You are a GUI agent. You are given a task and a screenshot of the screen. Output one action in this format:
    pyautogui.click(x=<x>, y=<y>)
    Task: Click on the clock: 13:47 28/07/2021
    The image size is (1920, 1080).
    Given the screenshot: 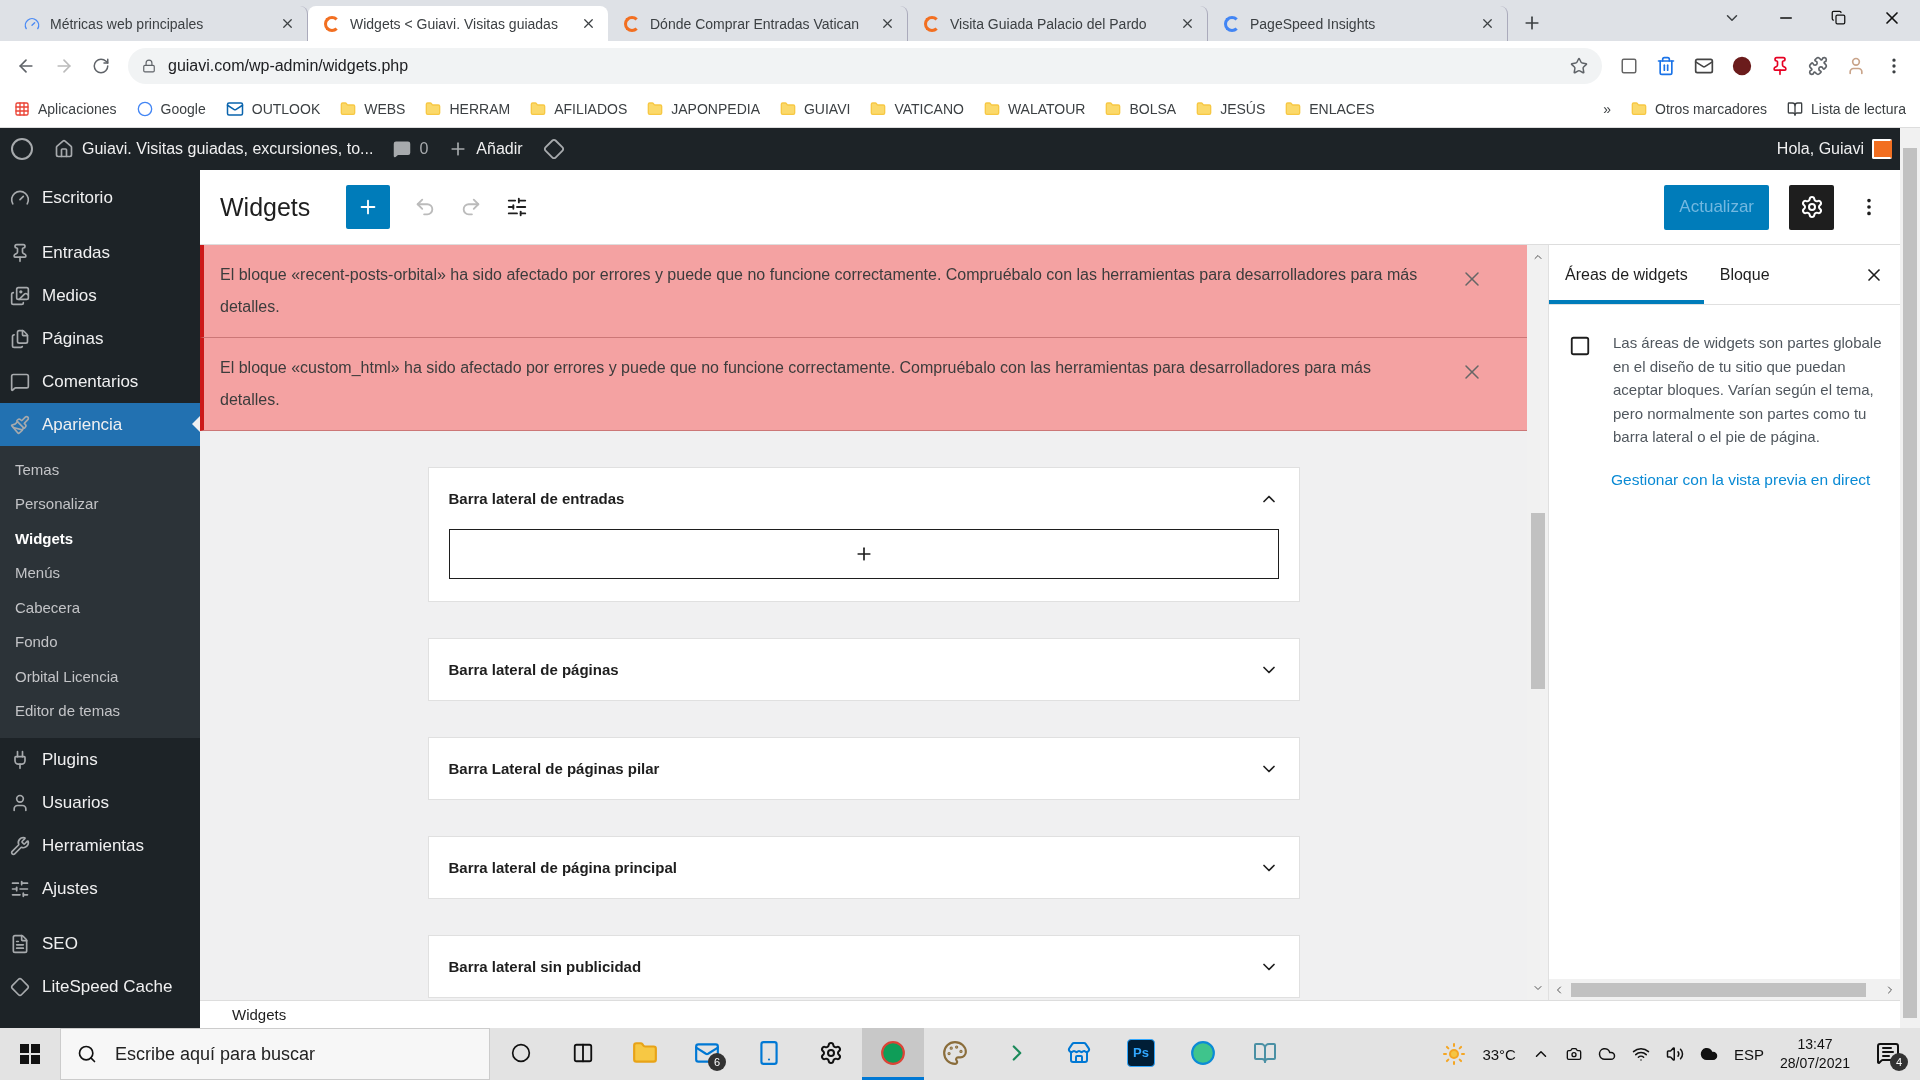 What is the action you would take?
    pyautogui.click(x=1814, y=1054)
    